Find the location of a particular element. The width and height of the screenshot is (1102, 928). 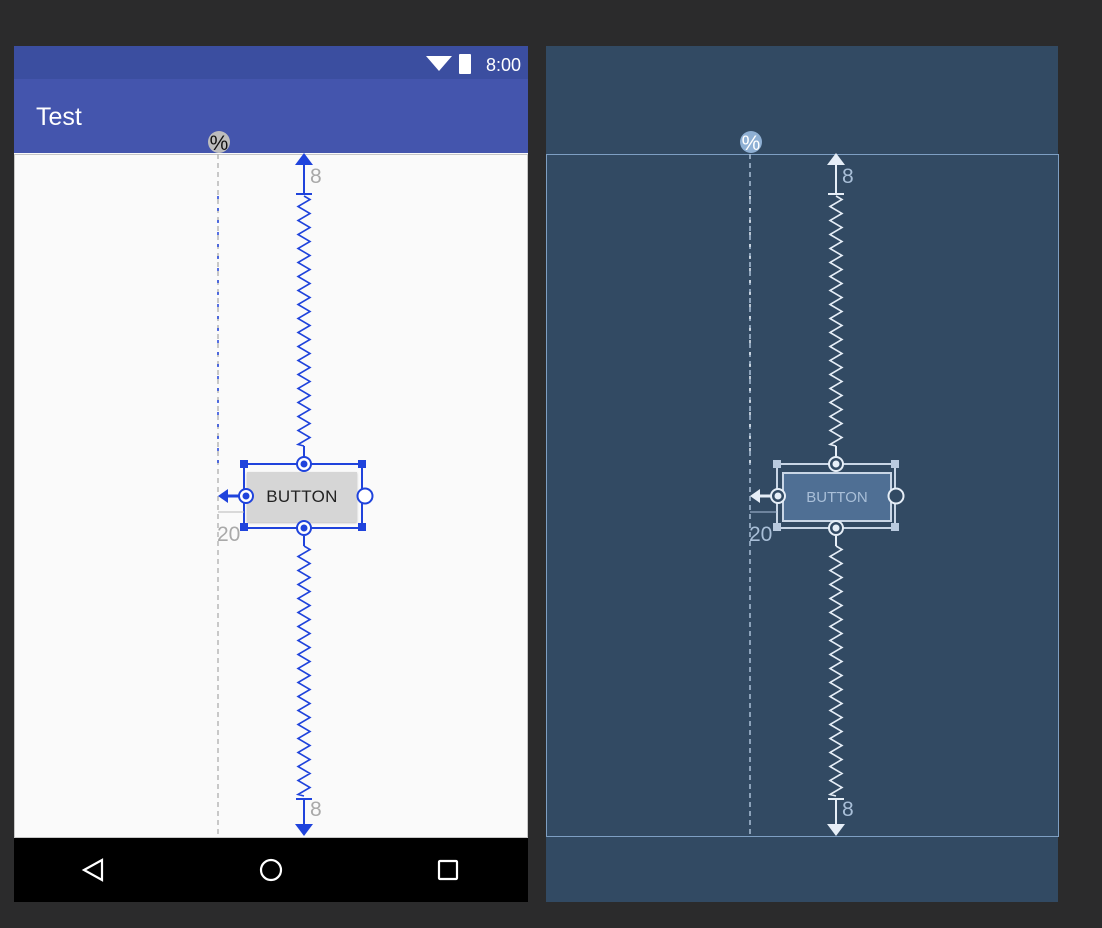

status-bar: 8:00 is located at coordinates (271, 62).